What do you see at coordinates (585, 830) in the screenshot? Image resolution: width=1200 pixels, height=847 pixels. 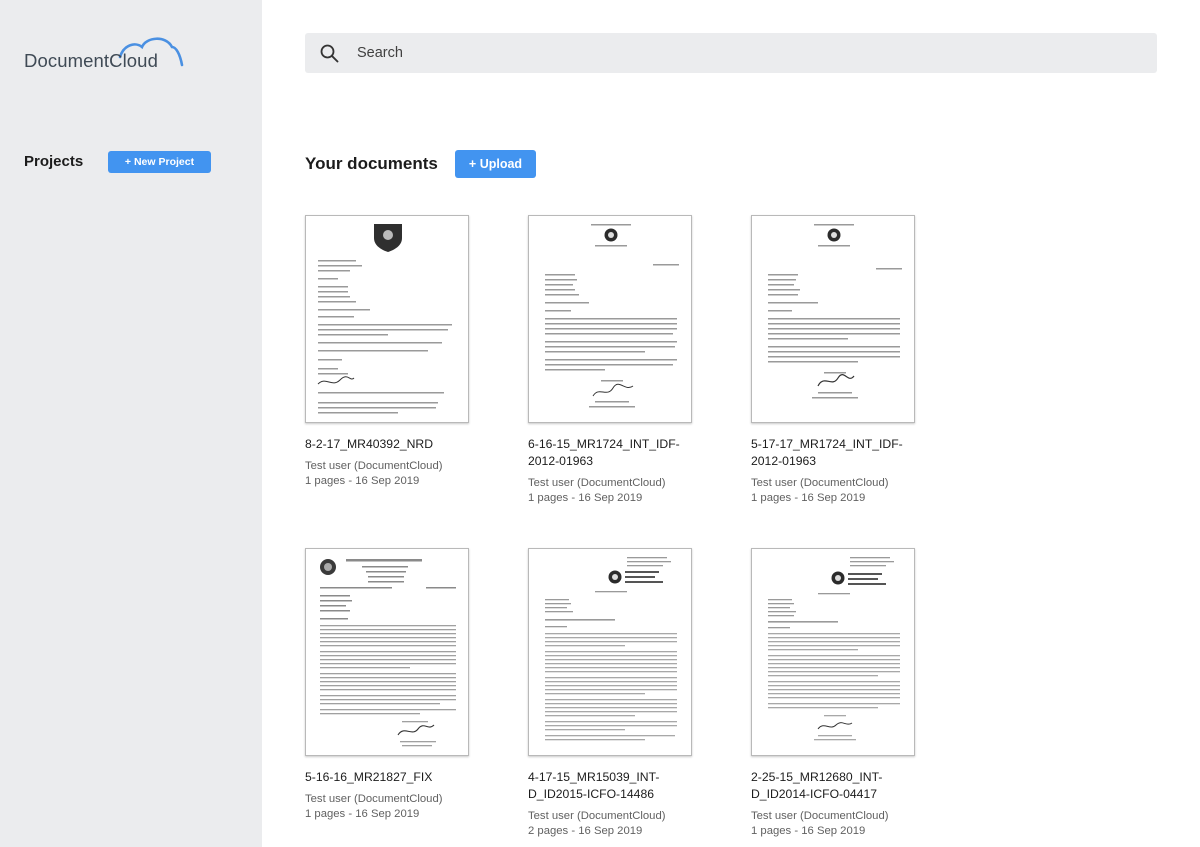 I see `document-info: 2 pages - 16 Sep 2019` at bounding box center [585, 830].